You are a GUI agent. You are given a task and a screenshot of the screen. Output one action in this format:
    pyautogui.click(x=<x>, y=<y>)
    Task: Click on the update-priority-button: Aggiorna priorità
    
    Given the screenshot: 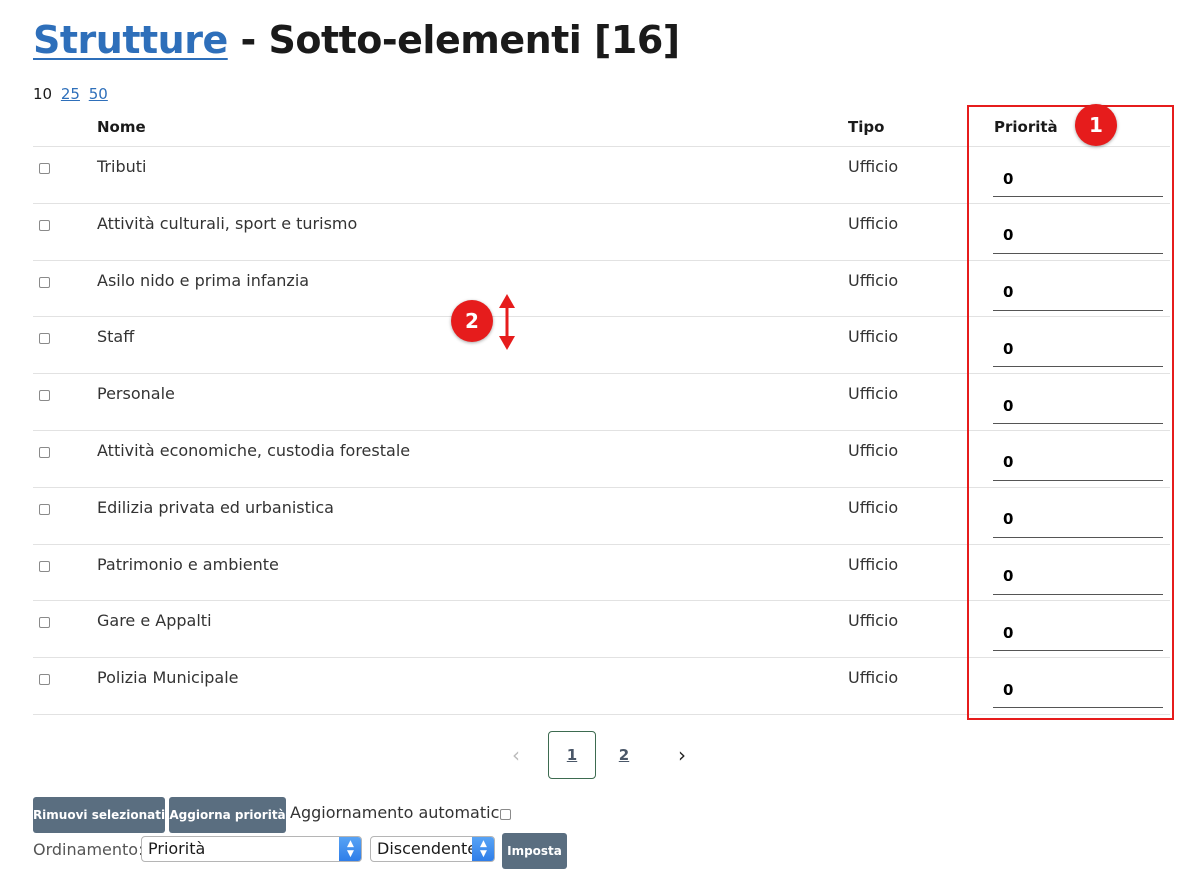 What is the action you would take?
    pyautogui.click(x=227, y=815)
    